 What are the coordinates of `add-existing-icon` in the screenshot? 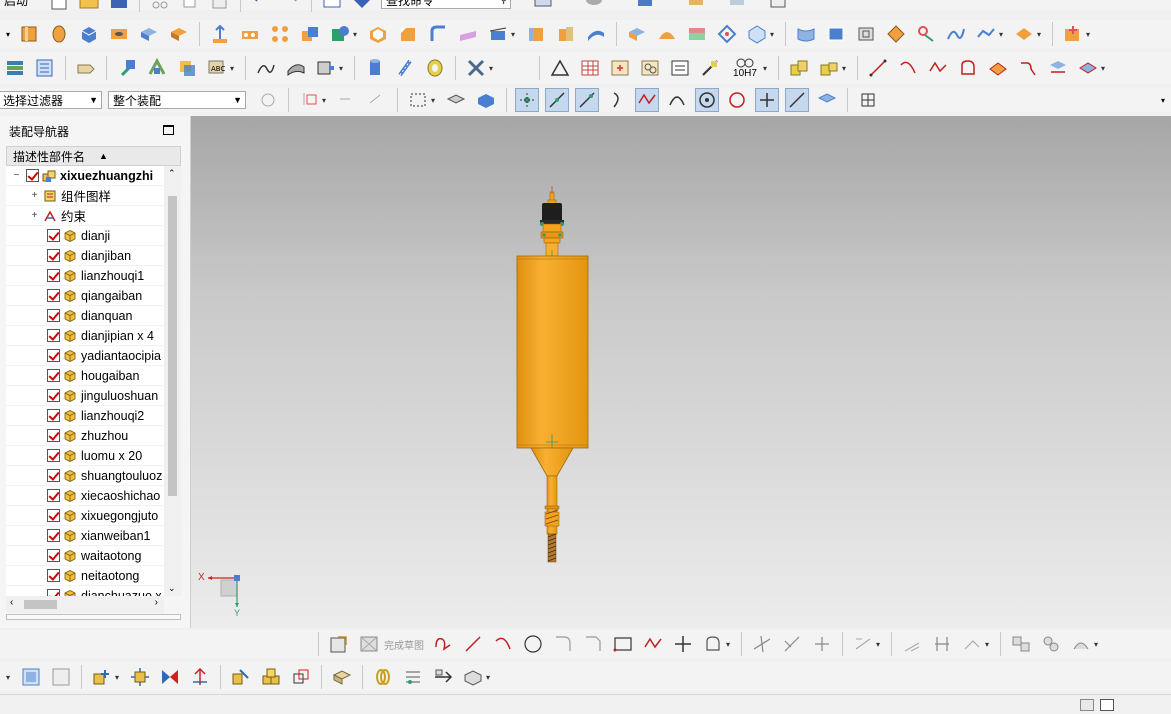 It's located at (102, 677).